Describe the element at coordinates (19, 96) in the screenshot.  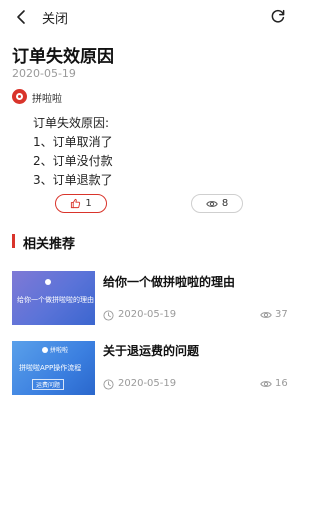
I see `author-logo-icon` at that location.